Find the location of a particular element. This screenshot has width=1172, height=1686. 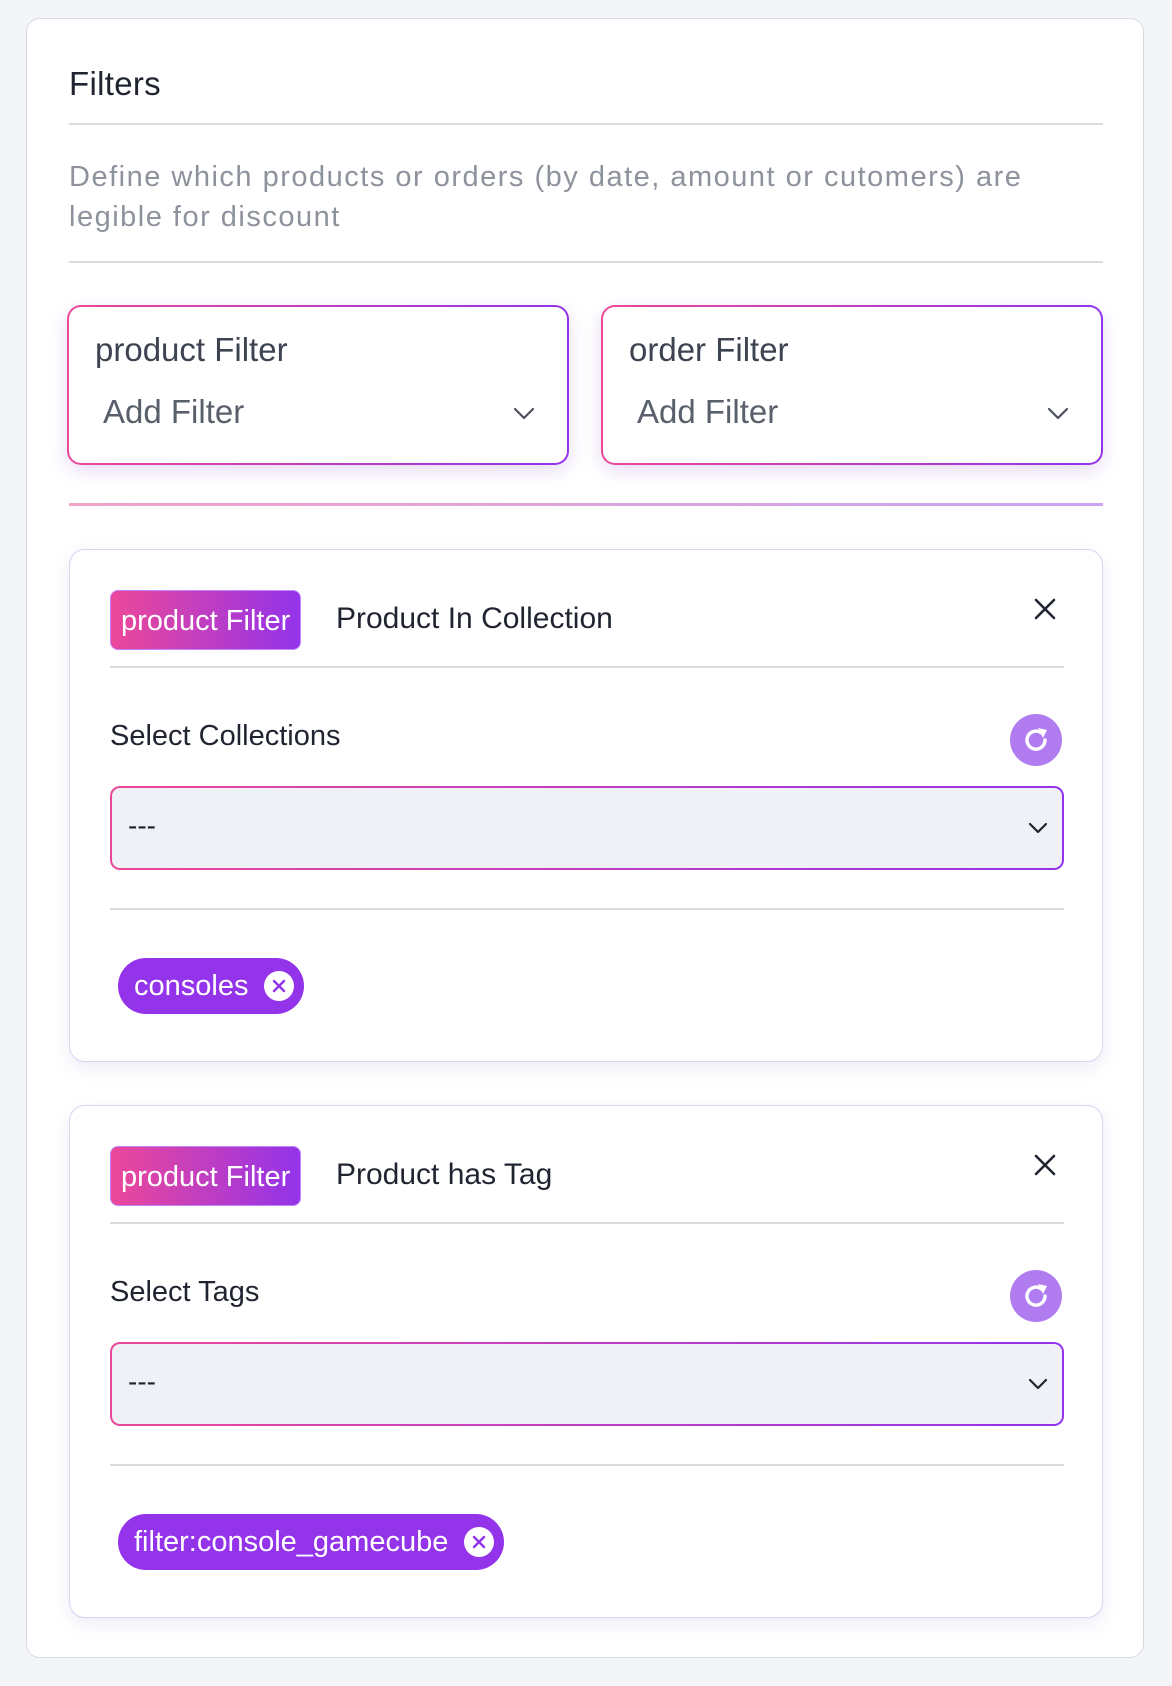

tag-chip: filter:console_gamecube is located at coordinates (311, 1542).